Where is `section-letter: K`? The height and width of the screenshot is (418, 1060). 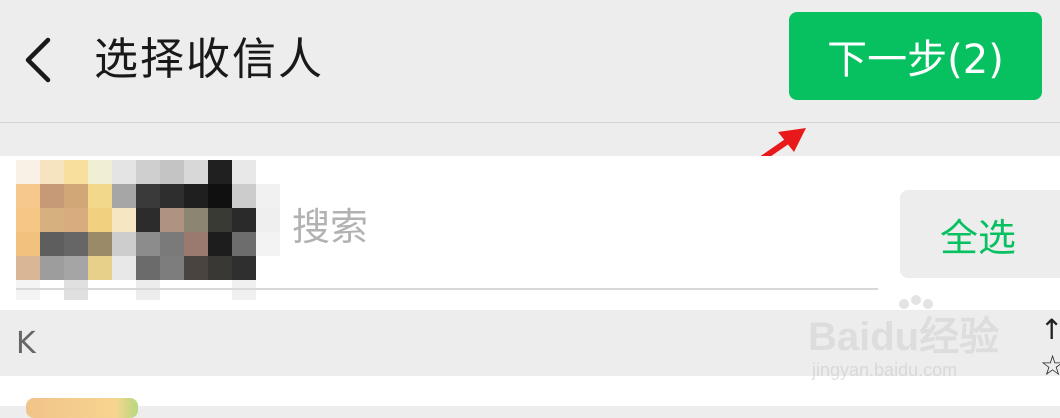 section-letter: K is located at coordinates (26, 343).